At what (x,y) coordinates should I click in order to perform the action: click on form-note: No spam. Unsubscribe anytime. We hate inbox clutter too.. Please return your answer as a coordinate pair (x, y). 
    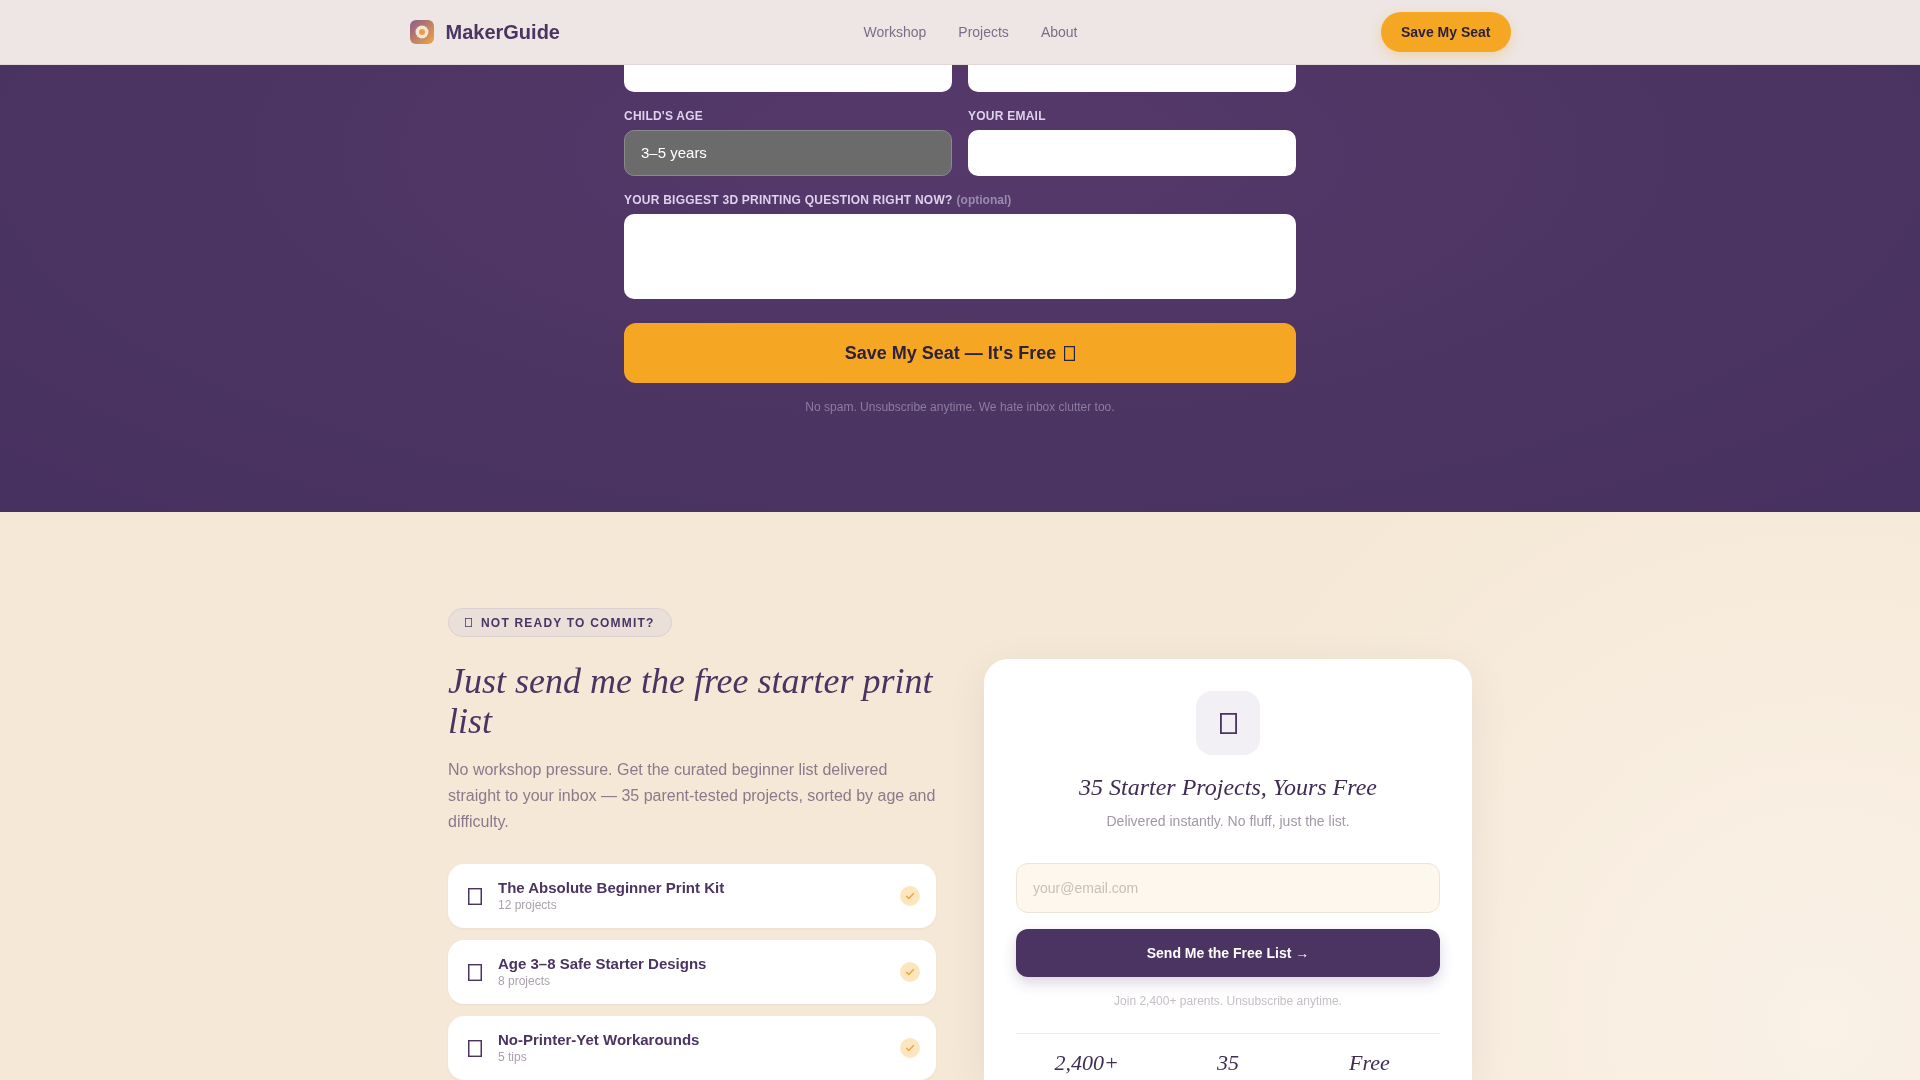
    Looking at the image, I should click on (960, 407).